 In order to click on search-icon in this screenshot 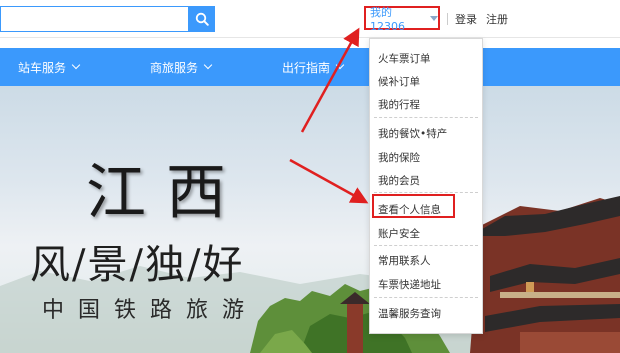, I will do `click(202, 19)`.